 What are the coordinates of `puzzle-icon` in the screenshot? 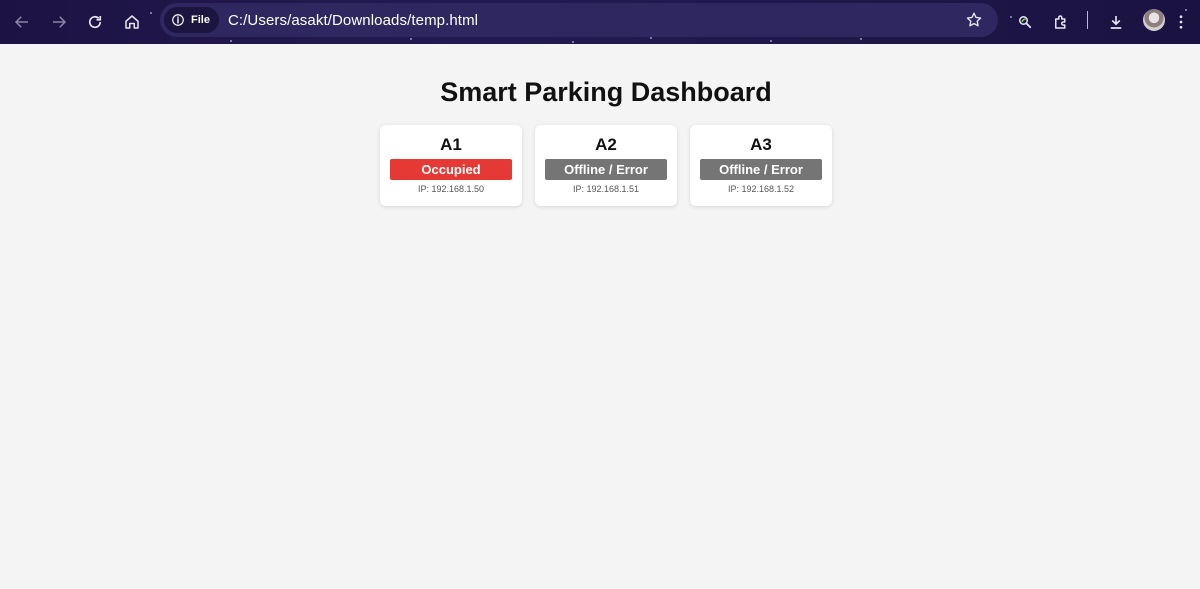 It's located at (1060, 22).